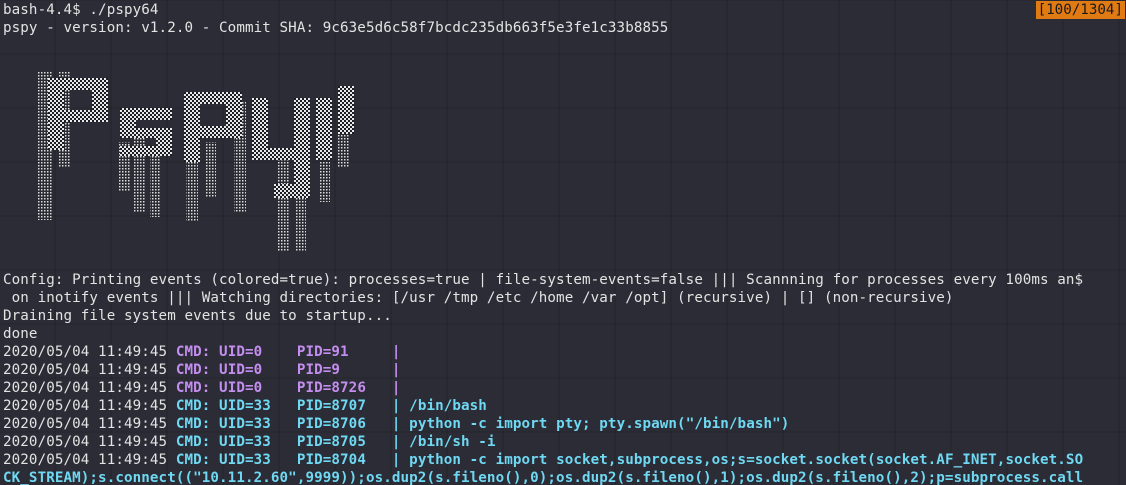 This screenshot has height=485, width=1126. What do you see at coordinates (292, 388) in the screenshot?
I see `event-info: CMD: UID=0 PID=8726 |` at bounding box center [292, 388].